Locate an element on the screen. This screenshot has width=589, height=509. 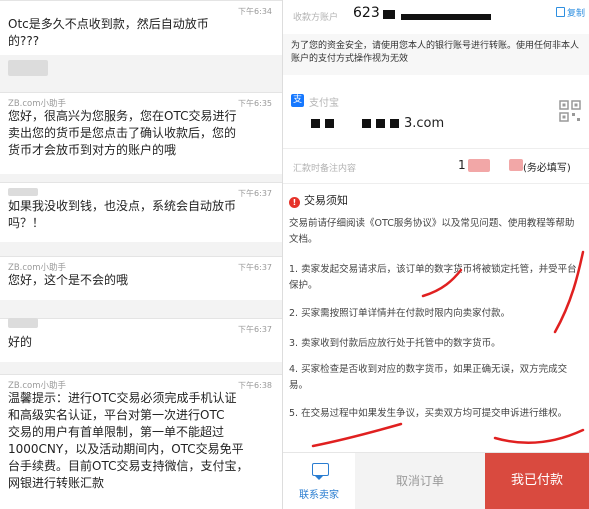
memo-row: 汇款时备注内容 1 (务必填写) is located at coordinates (436, 166).